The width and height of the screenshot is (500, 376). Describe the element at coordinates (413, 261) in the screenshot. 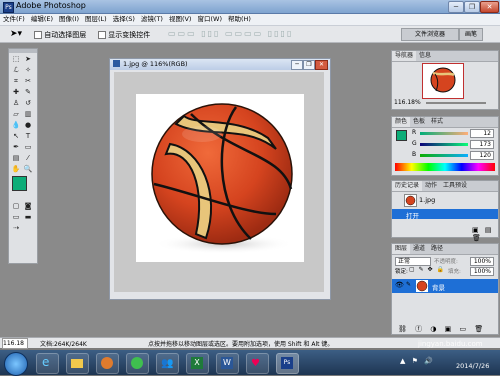

I see `blend-mode-select: 正常` at that location.